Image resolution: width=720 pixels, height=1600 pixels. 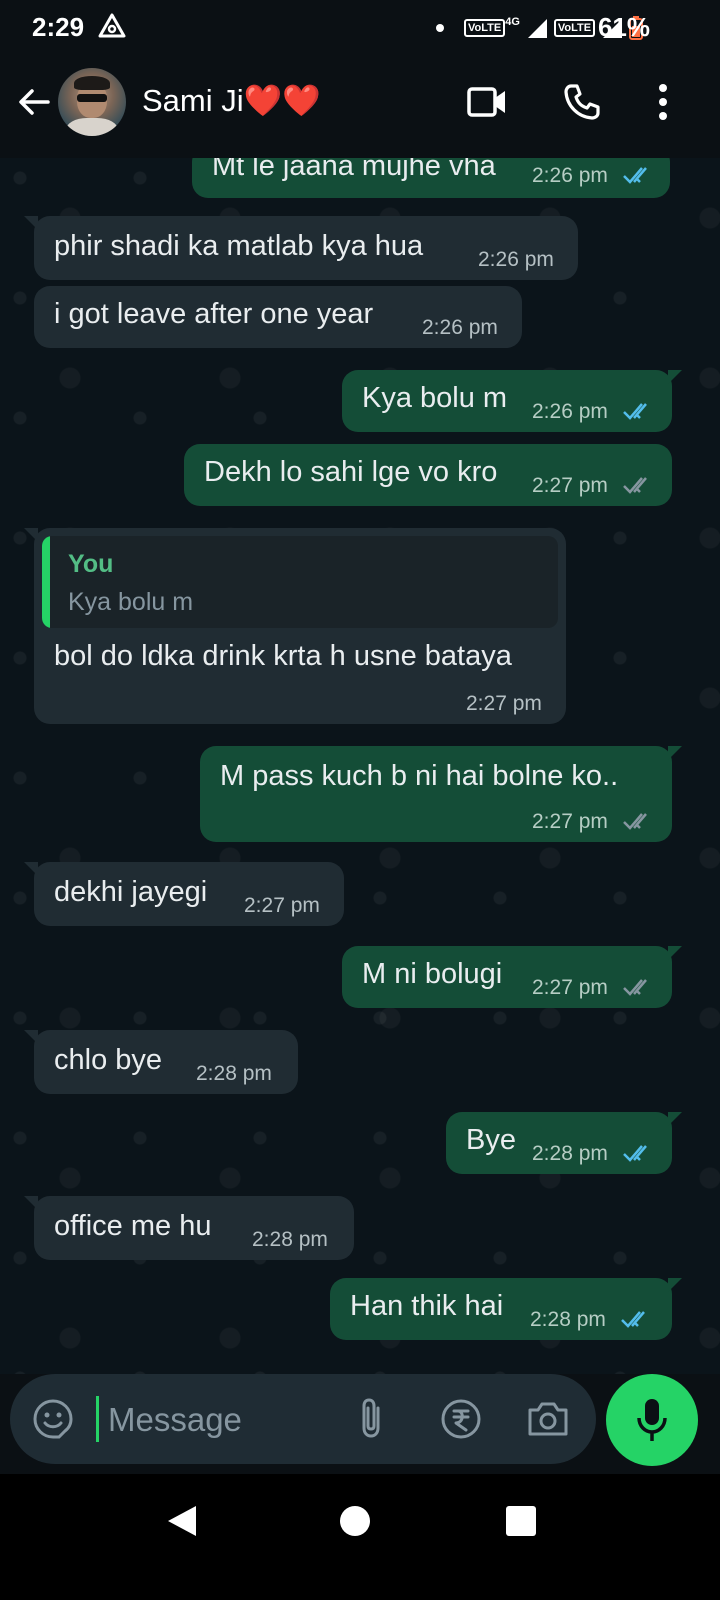 I want to click on message-incoming: office me hu 2:28 pm, so click(x=189, y=1228).